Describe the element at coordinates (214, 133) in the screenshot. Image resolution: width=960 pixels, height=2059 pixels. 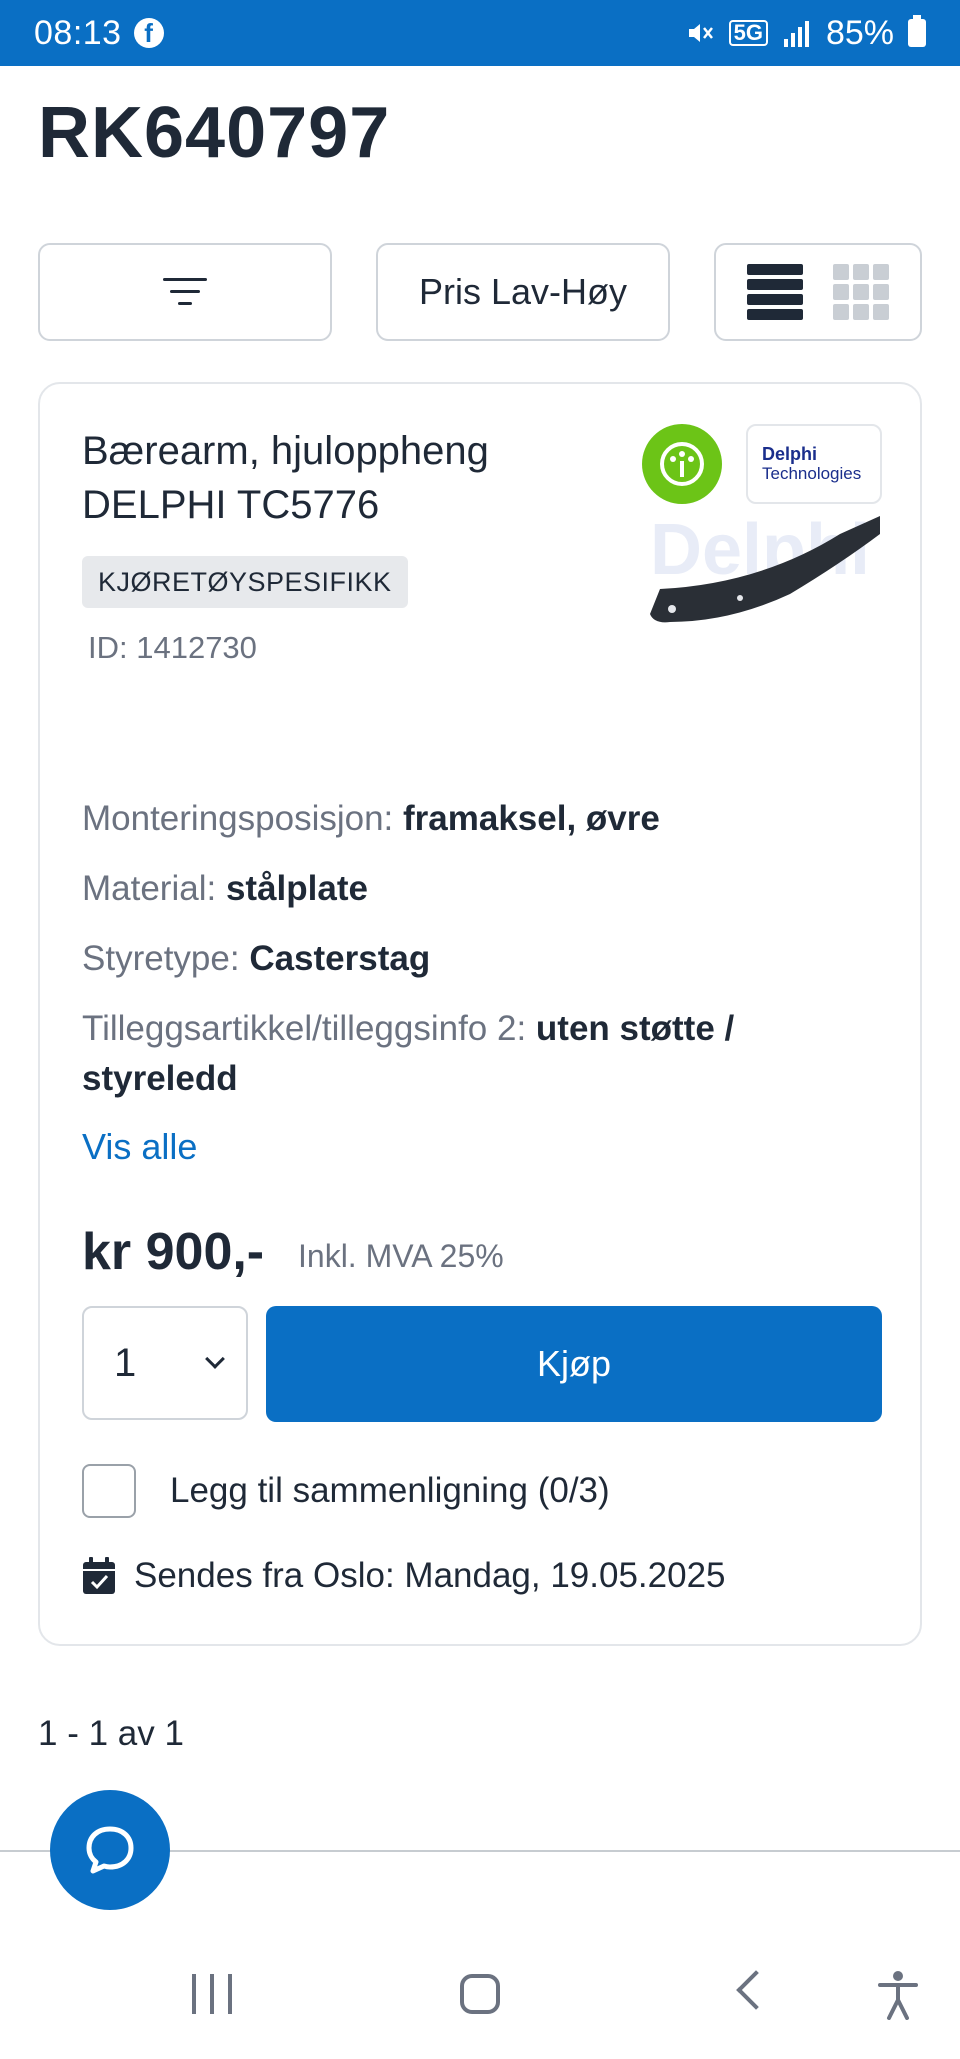
I see `page-title: RK640797` at that location.